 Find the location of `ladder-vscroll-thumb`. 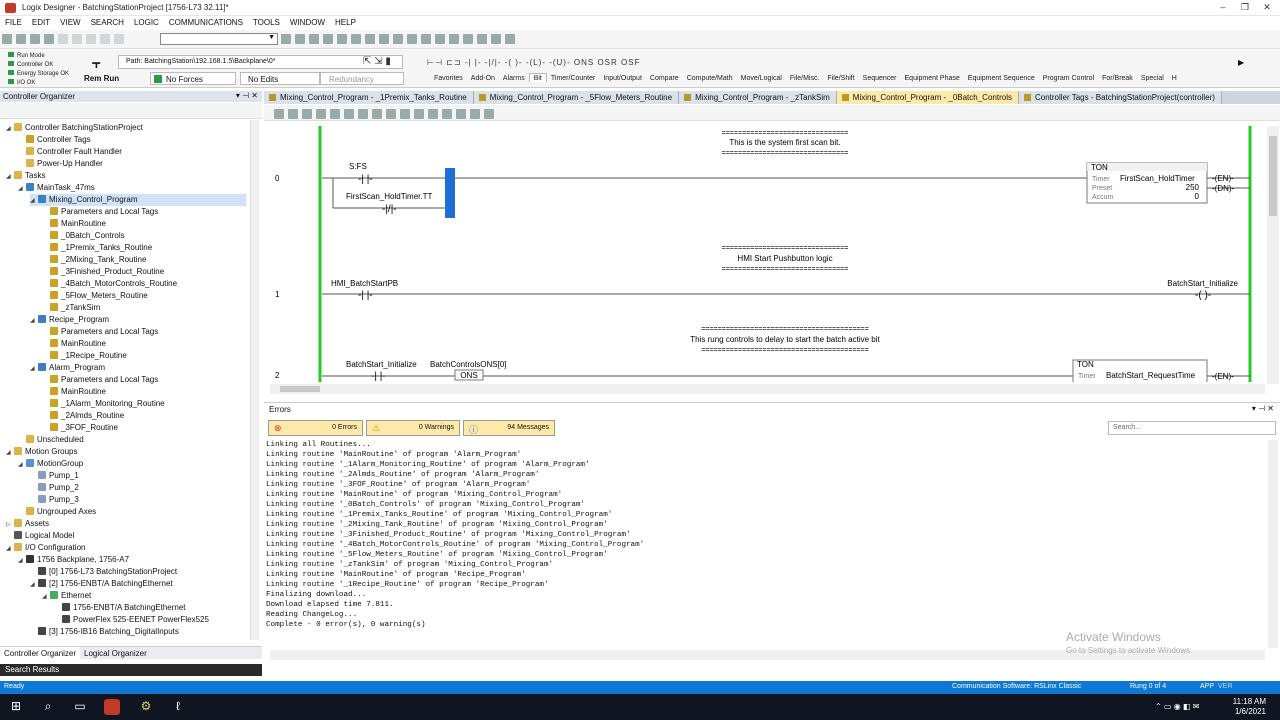

ladder-vscroll-thumb is located at coordinates (1273, 176).